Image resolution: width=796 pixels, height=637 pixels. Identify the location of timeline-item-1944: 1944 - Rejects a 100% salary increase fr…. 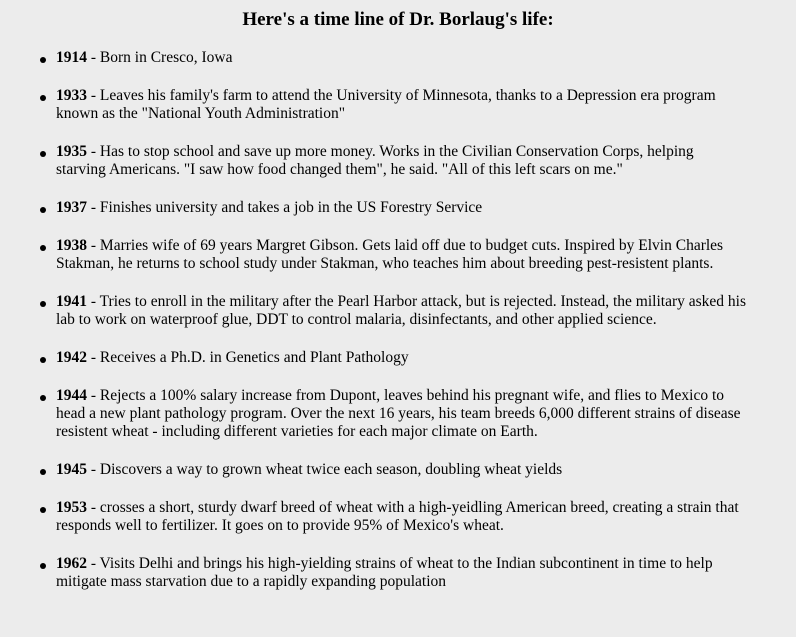
(393, 414).